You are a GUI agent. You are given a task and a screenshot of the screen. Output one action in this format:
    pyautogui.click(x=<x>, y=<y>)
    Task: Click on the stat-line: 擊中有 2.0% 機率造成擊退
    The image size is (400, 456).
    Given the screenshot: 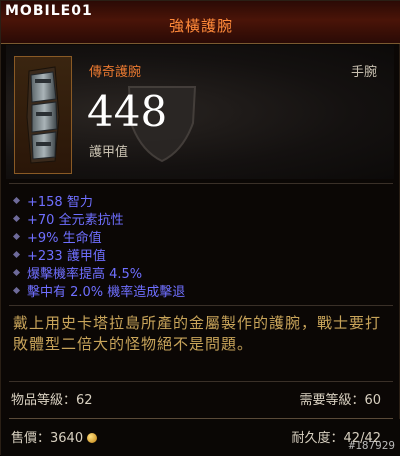 What is the action you would take?
    pyautogui.click(x=98, y=290)
    